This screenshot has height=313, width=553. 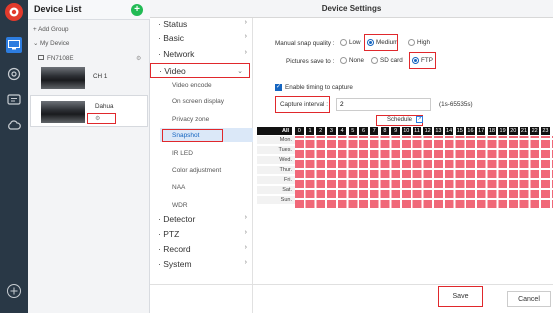 I want to click on nvr-icon, so click(x=41, y=57).